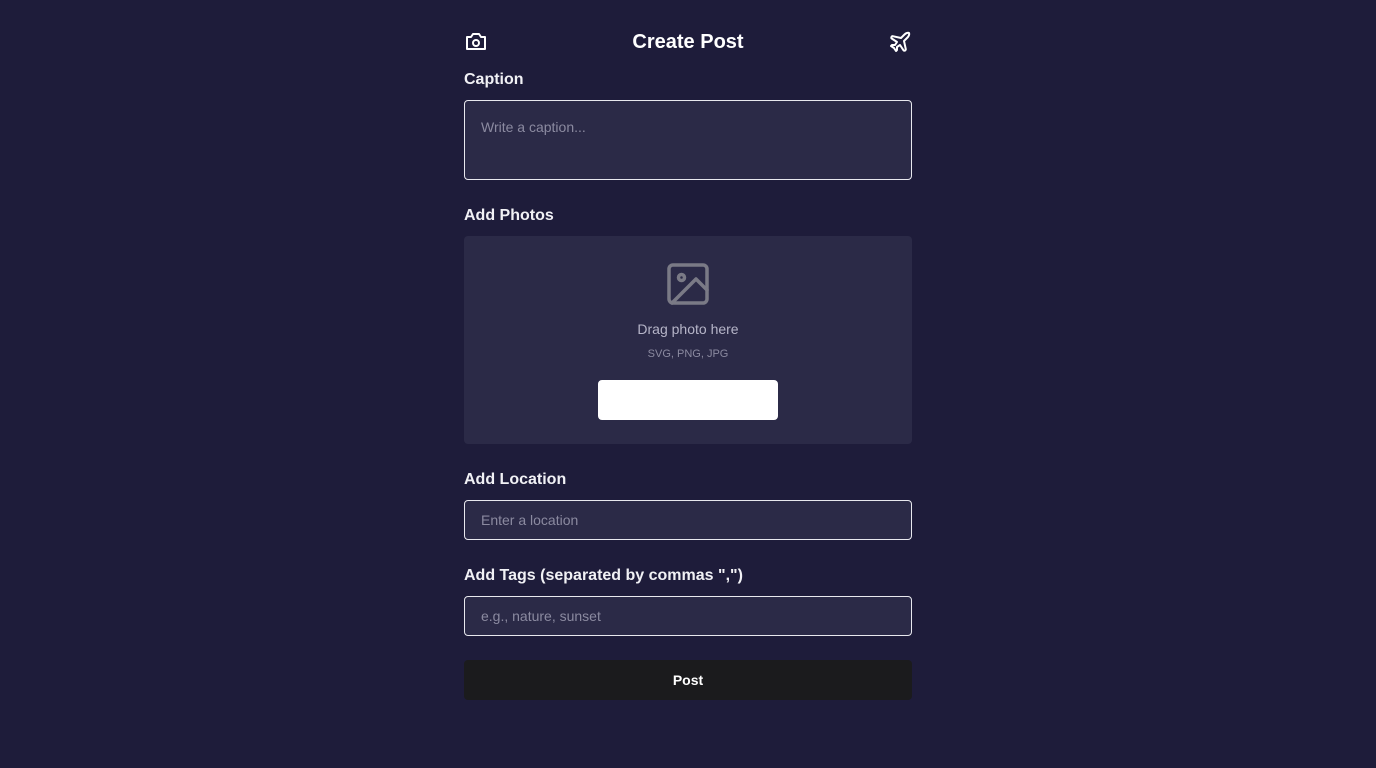 This screenshot has height=768, width=1376. I want to click on drag-photo-text: Drag photo here, so click(688, 329).